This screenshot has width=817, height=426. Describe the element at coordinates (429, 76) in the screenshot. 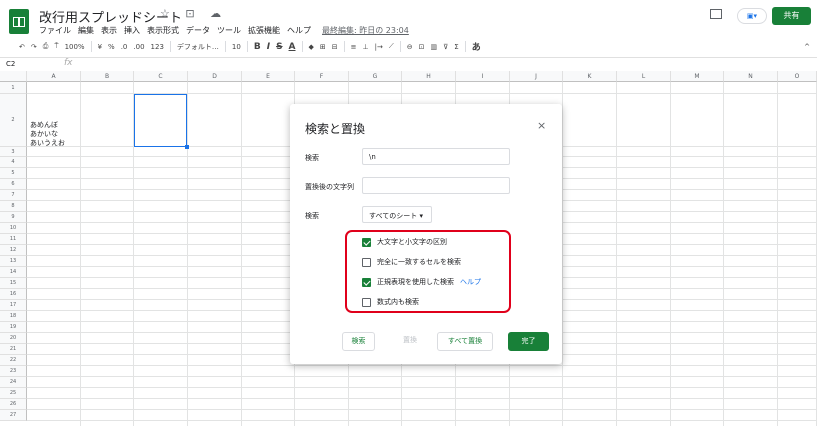

I see `column-header: H` at that location.